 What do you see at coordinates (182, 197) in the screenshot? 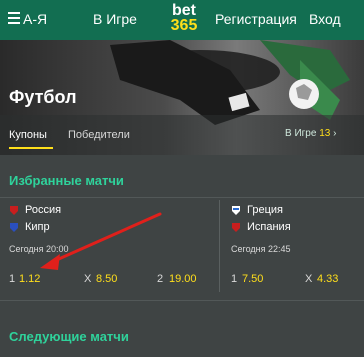
I see `featured-divider` at bounding box center [182, 197].